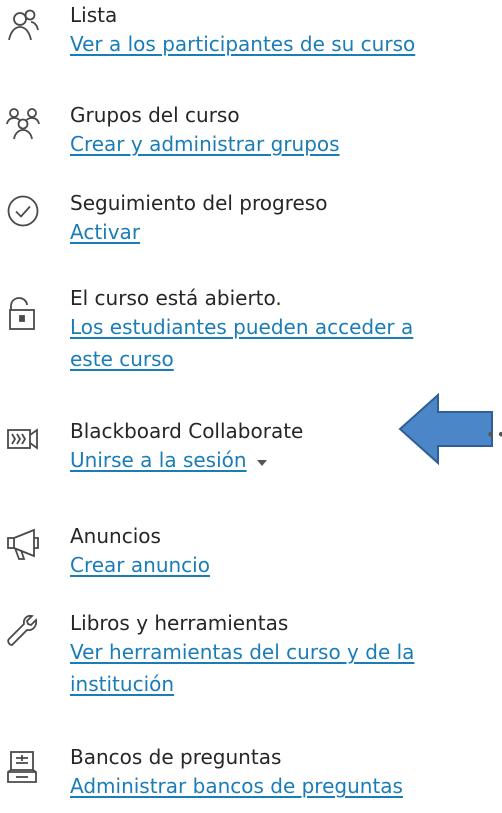 The height and width of the screenshot is (813, 502). Describe the element at coordinates (23, 314) in the screenshot. I see `unlock-icon` at that location.